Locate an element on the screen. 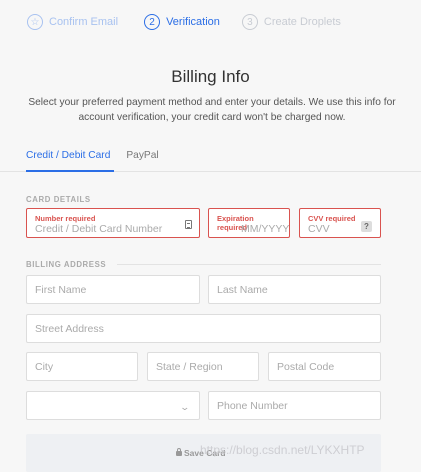  phone-input: Phone Number is located at coordinates (294, 405).